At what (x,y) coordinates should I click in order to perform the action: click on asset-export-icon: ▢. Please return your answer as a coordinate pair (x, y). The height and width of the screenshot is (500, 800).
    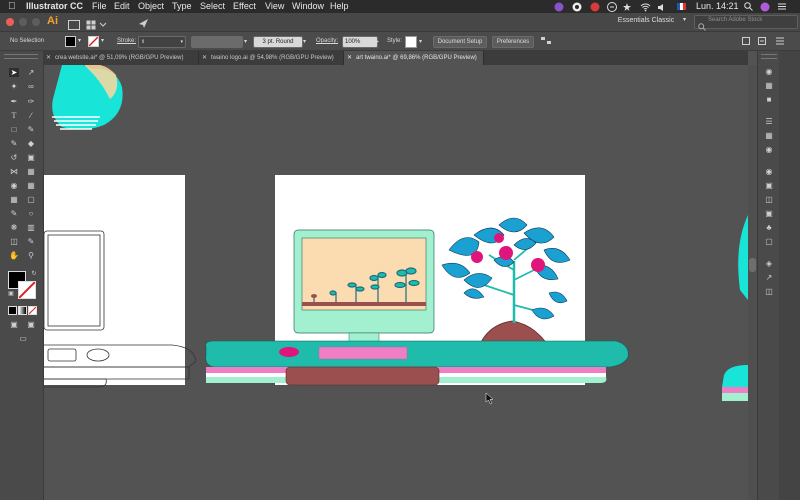
    Looking at the image, I should click on (769, 241).